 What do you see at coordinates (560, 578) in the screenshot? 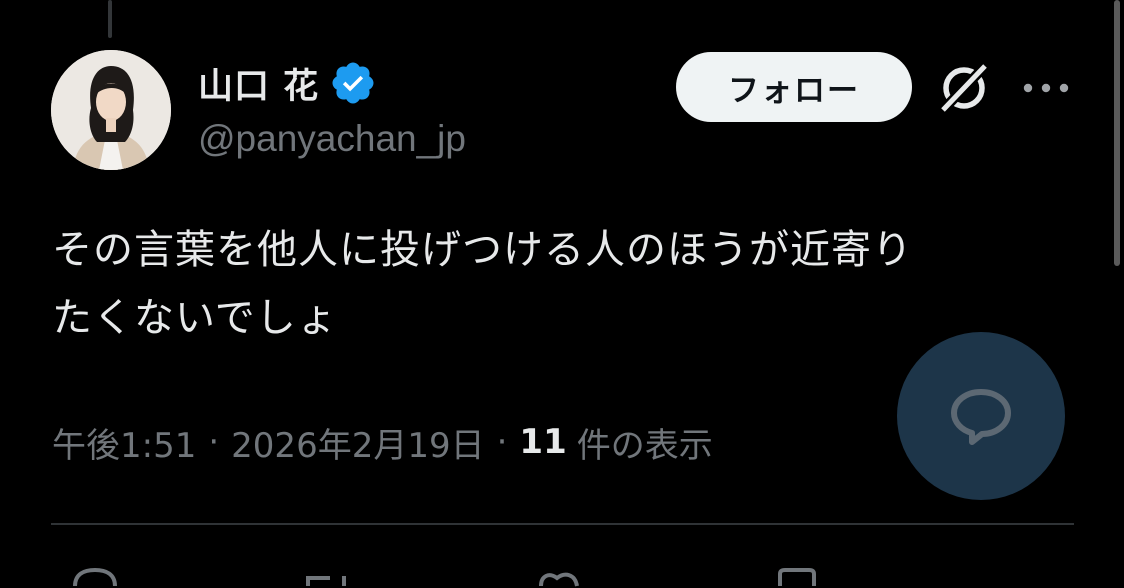
I see `like-action-icon` at bounding box center [560, 578].